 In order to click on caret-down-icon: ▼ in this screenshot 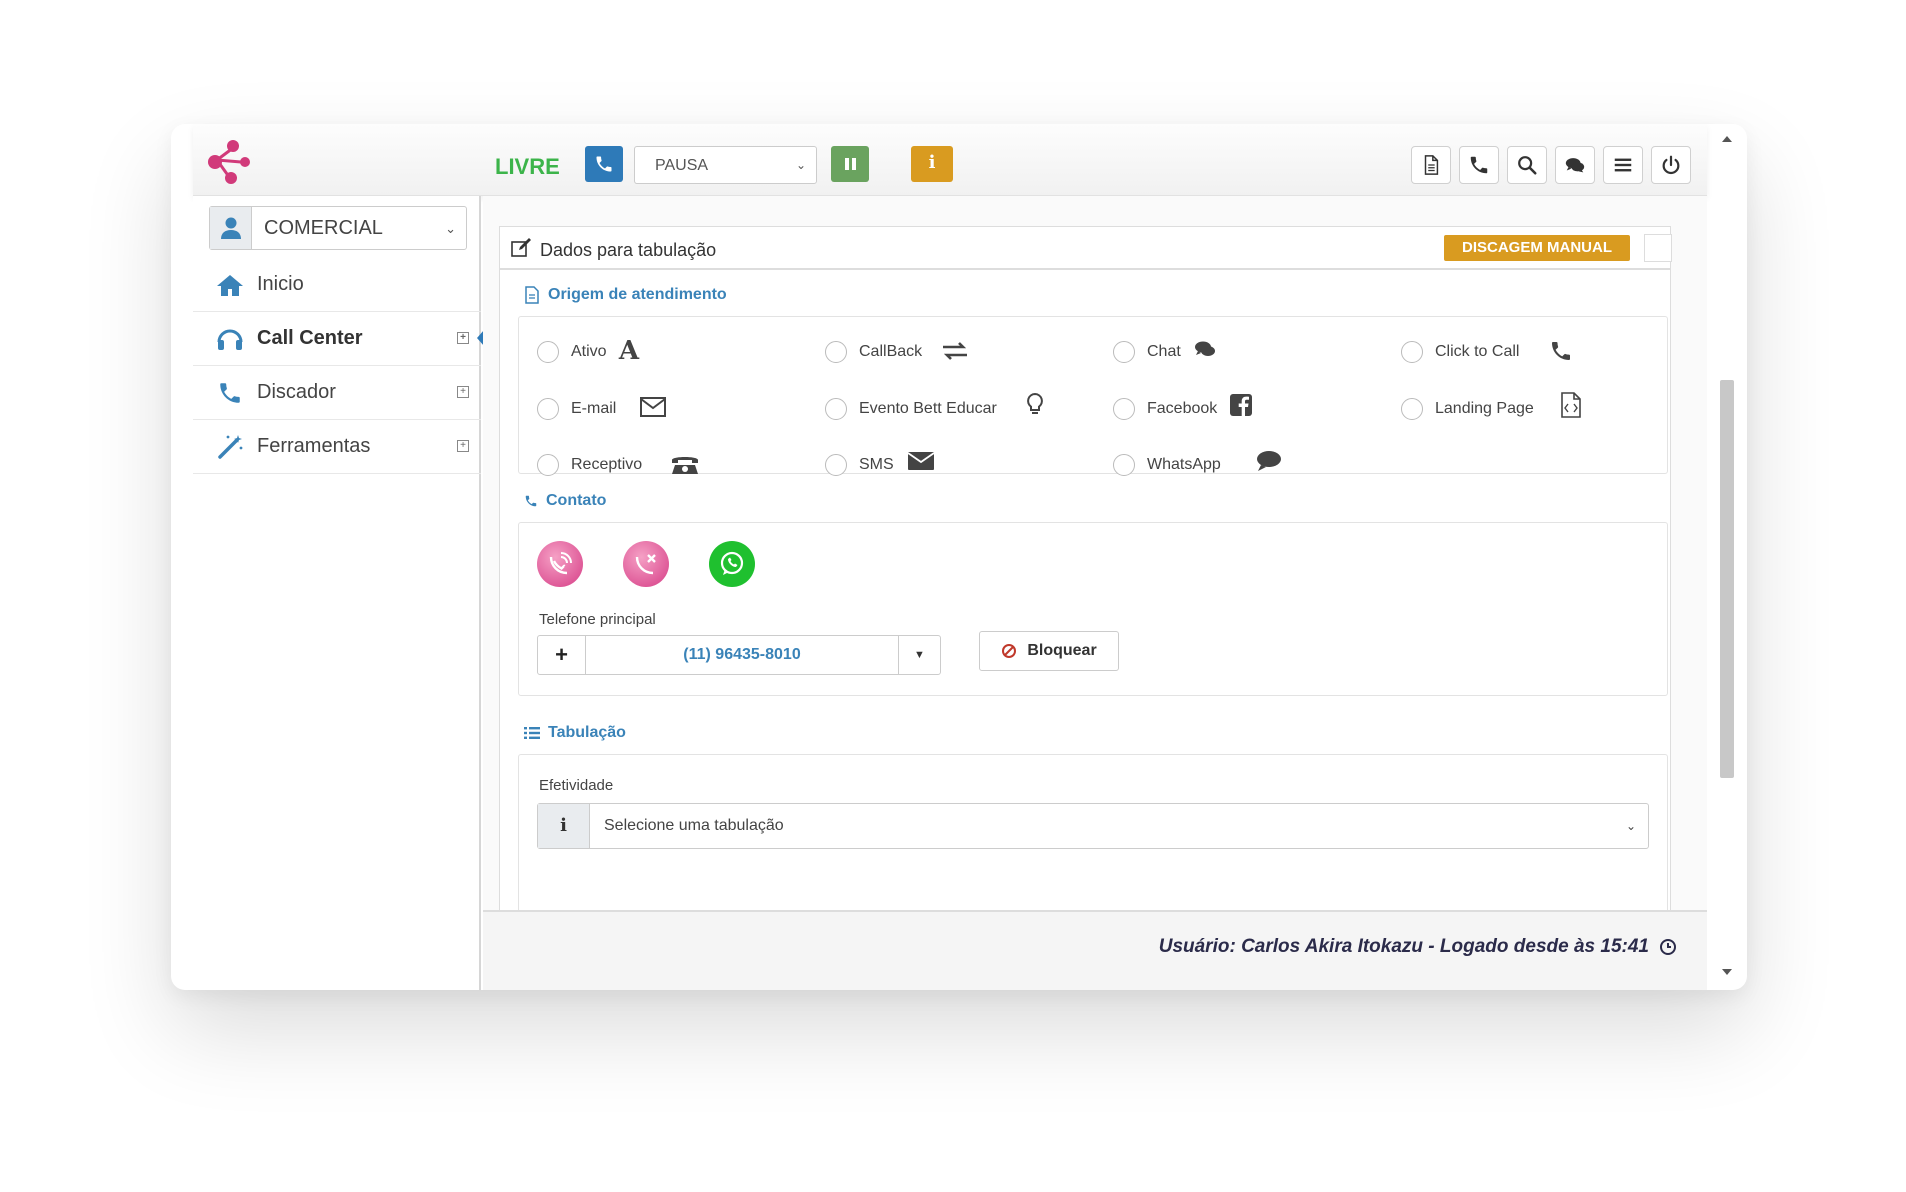, I will do `click(919, 655)`.